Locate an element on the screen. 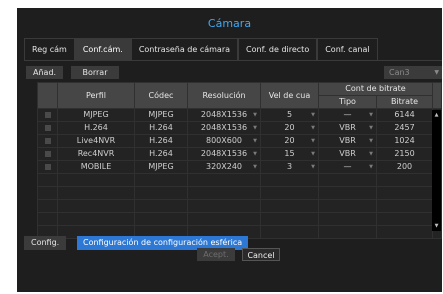  table-row: Live4NVR H.264 800X600 ▼ 20 ▼ VBR ▼ 1024 is located at coordinates (239, 141).